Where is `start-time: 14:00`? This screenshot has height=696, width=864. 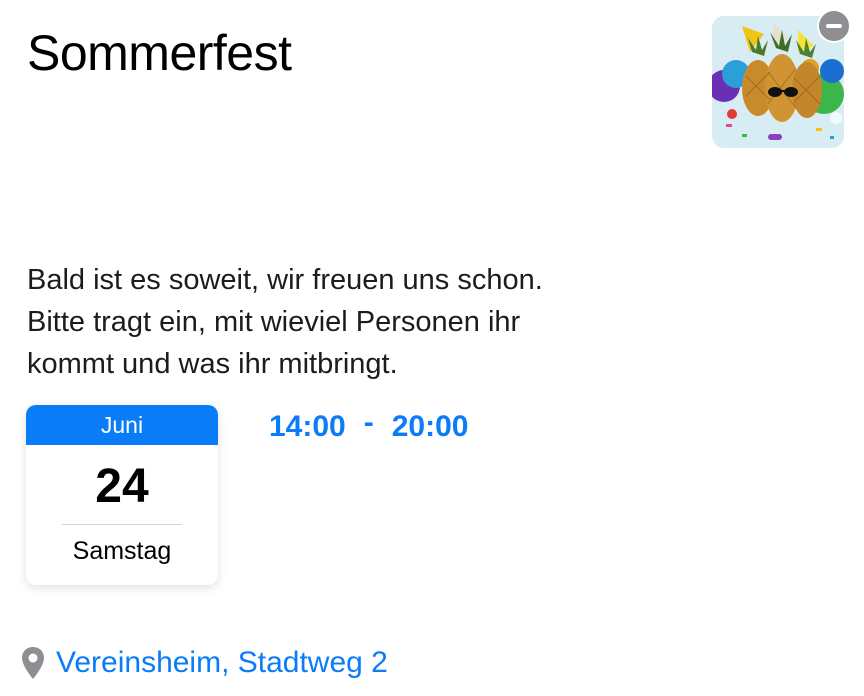
start-time: 14:00 is located at coordinates (307, 426).